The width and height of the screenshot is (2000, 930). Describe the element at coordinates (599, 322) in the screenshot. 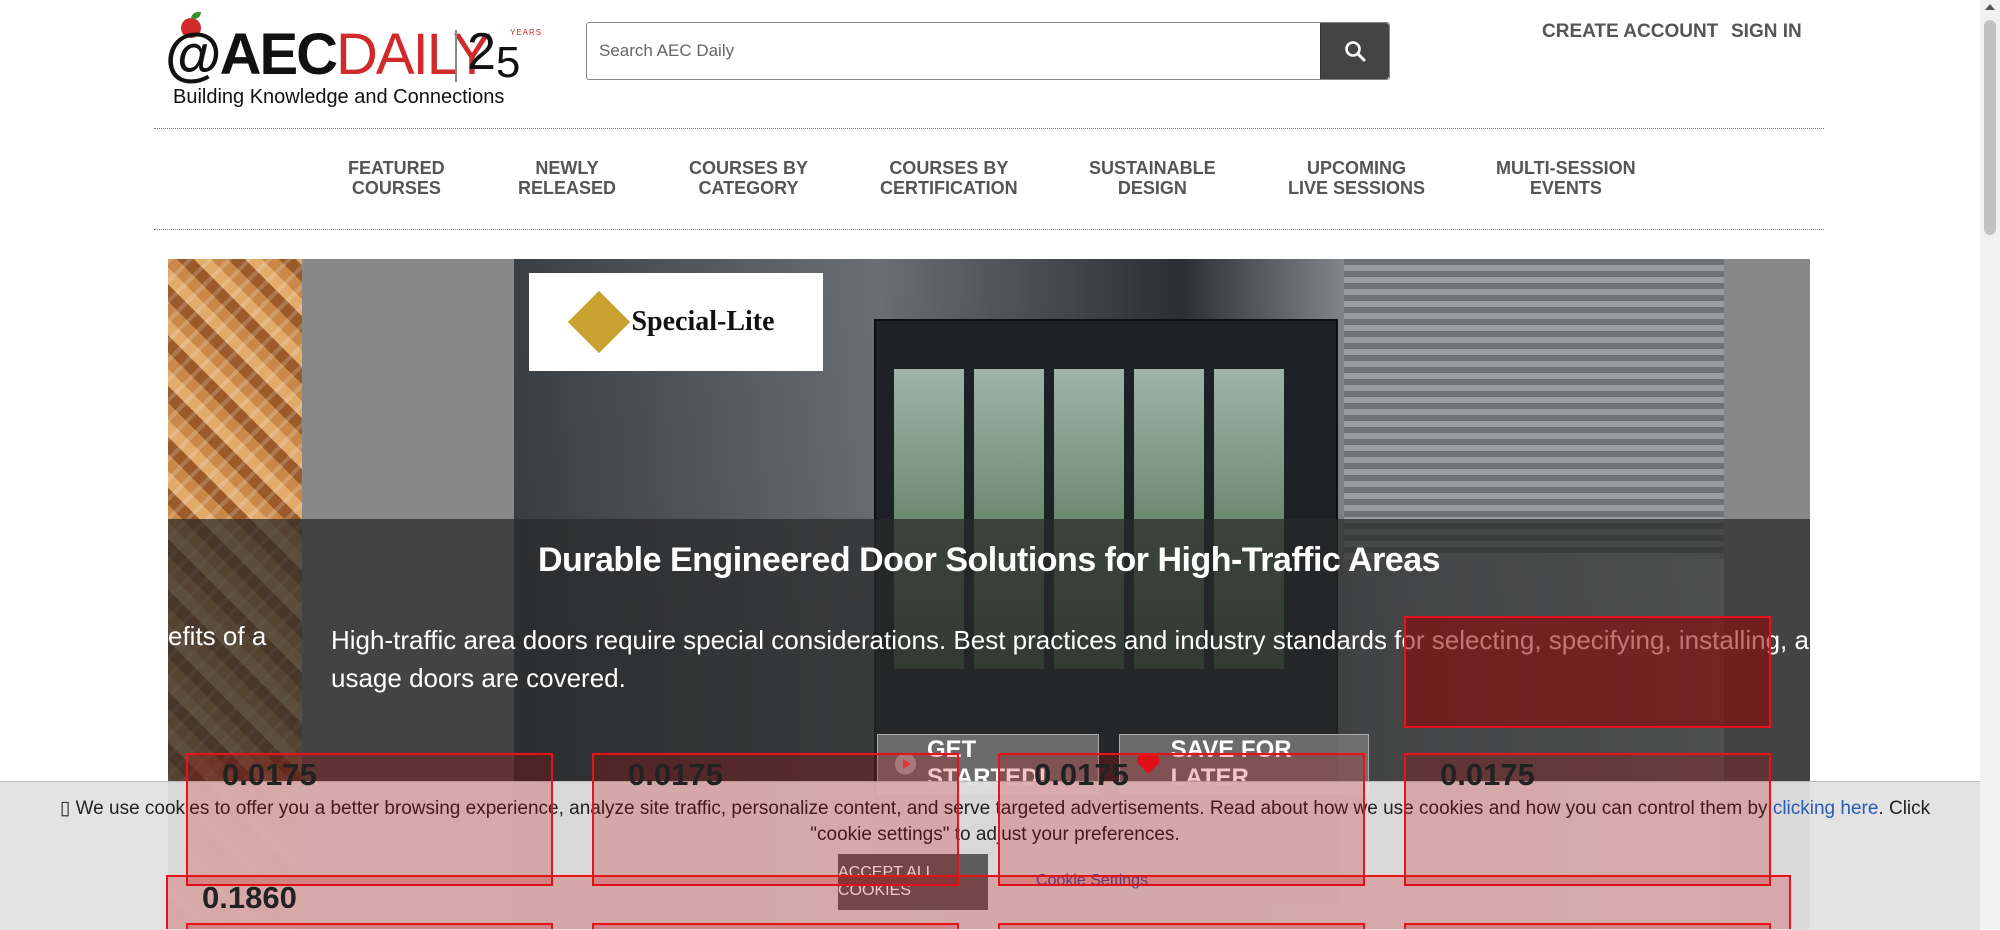

I see `special-lite-logo-icon` at that location.